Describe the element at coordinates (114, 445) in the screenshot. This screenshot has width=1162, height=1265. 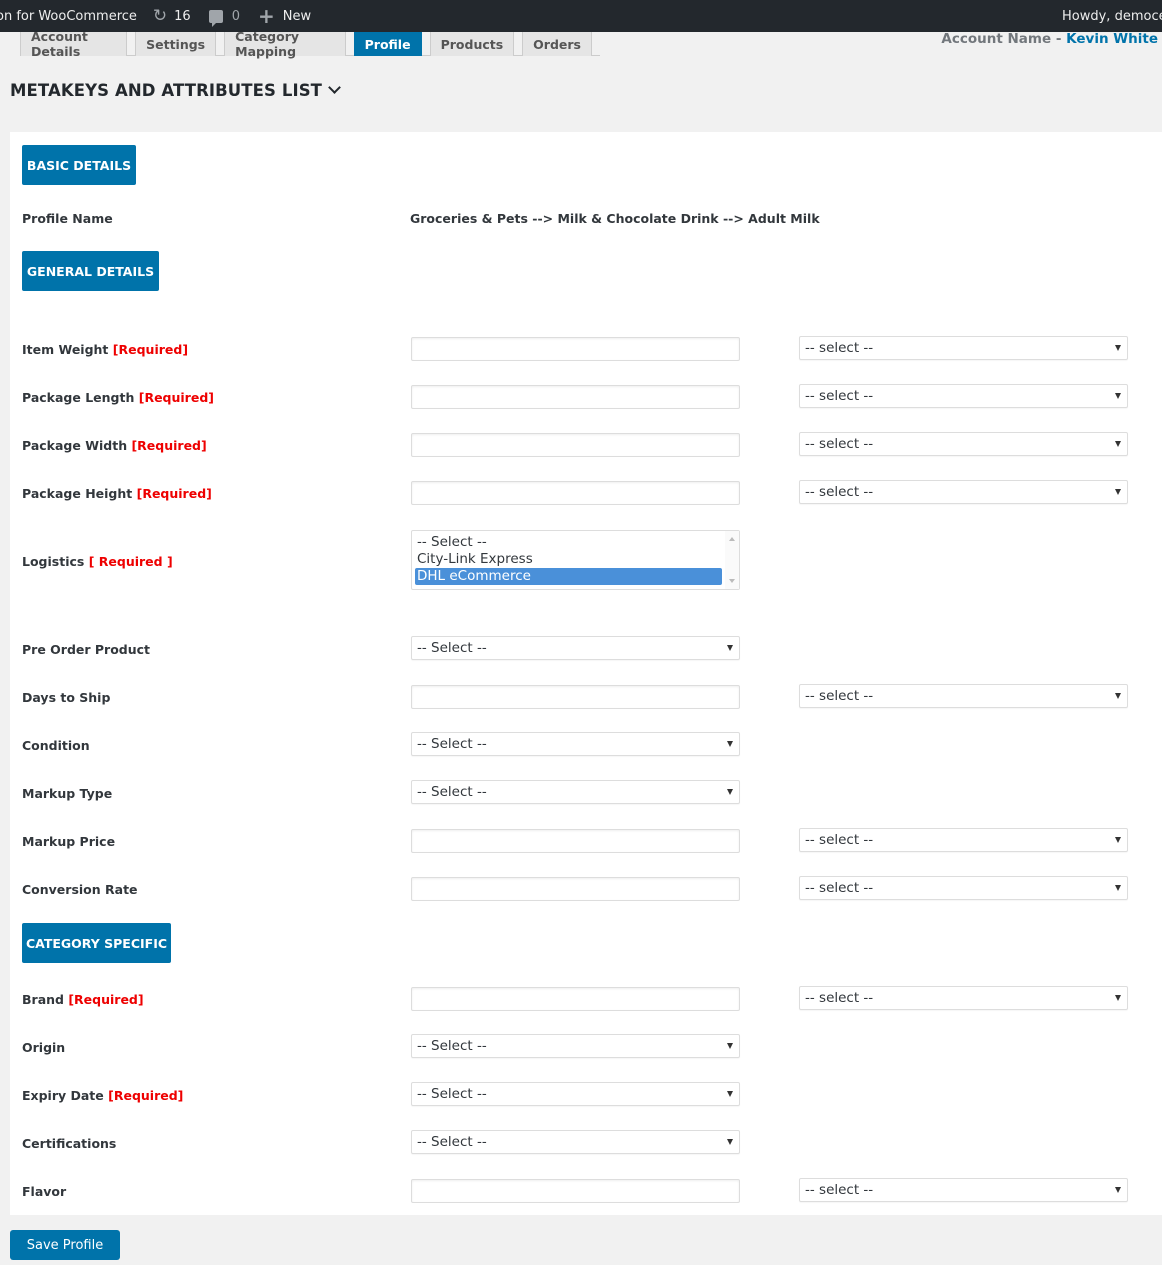
I see `package-width-label: Package Width [Required]` at that location.